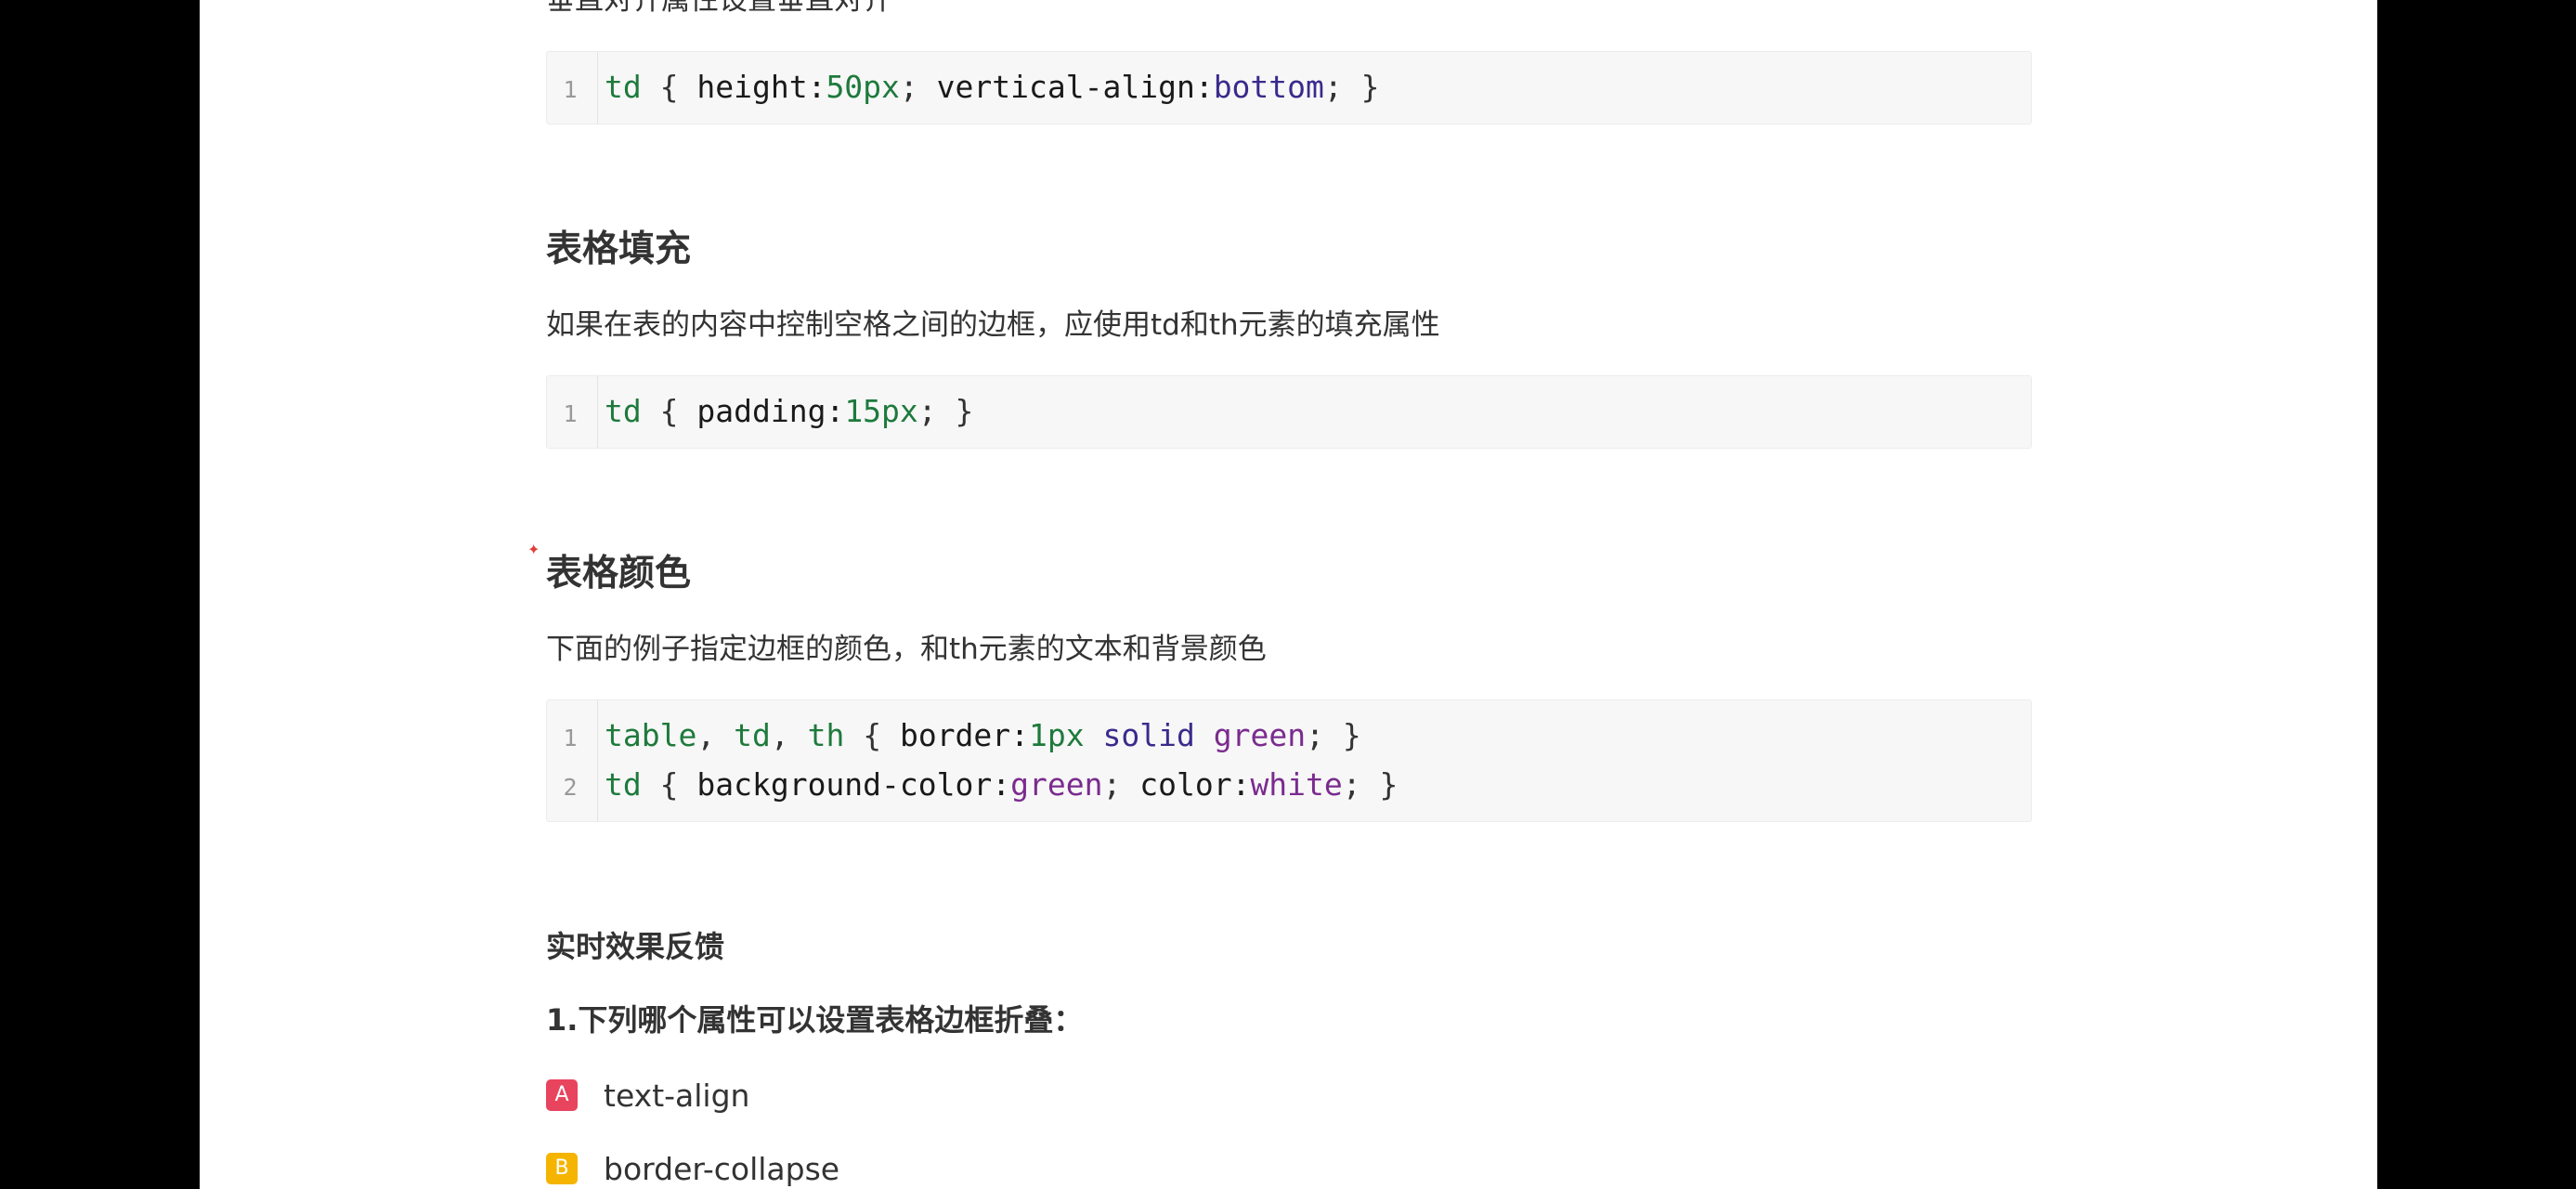 The height and width of the screenshot is (1189, 2576). What do you see at coordinates (636, 947) in the screenshot?
I see `quiz-heading: 实时效果反馈` at bounding box center [636, 947].